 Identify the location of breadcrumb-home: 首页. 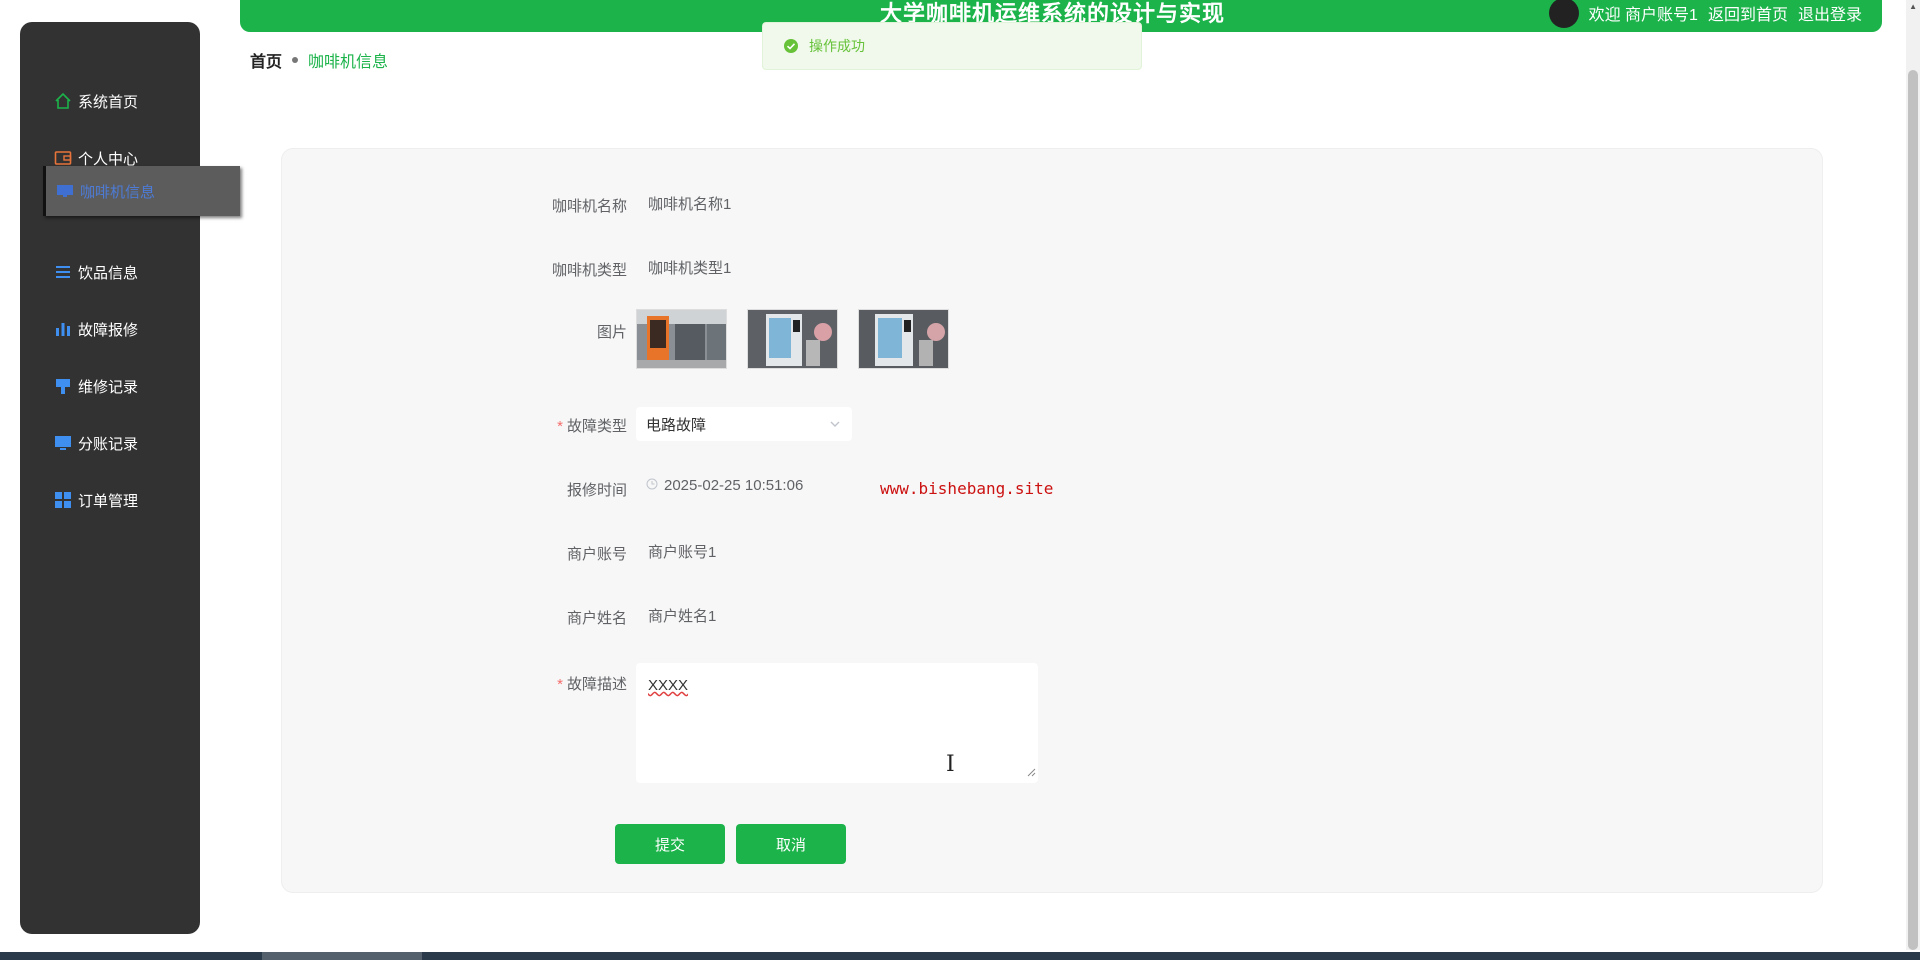
(266, 60).